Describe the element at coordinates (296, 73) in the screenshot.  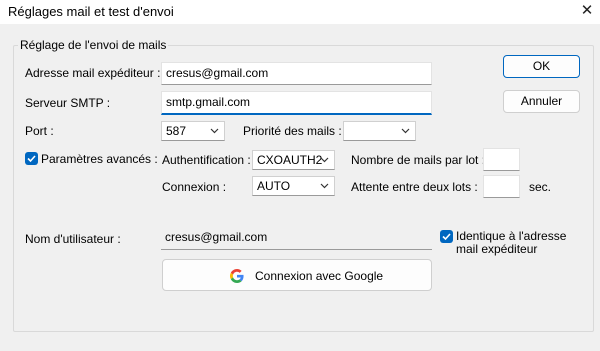
I see `sender-email-input: cresus@gmail.com` at that location.